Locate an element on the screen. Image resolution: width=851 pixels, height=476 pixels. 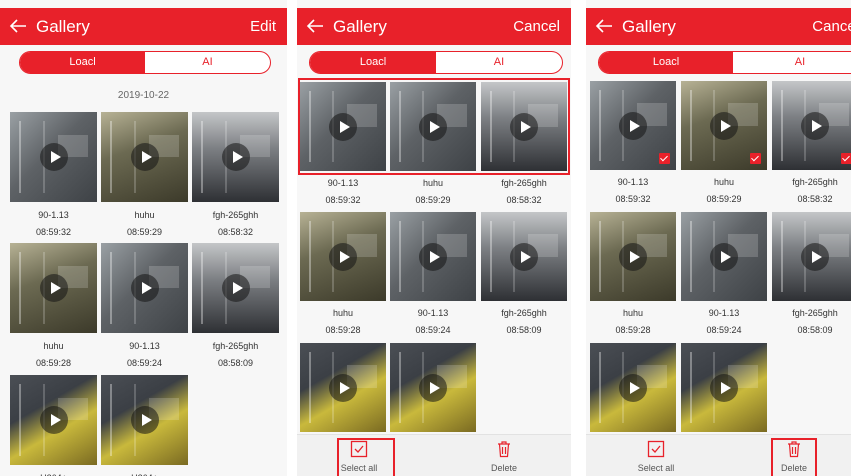
edit-button: Edit is located at coordinates (263, 27).